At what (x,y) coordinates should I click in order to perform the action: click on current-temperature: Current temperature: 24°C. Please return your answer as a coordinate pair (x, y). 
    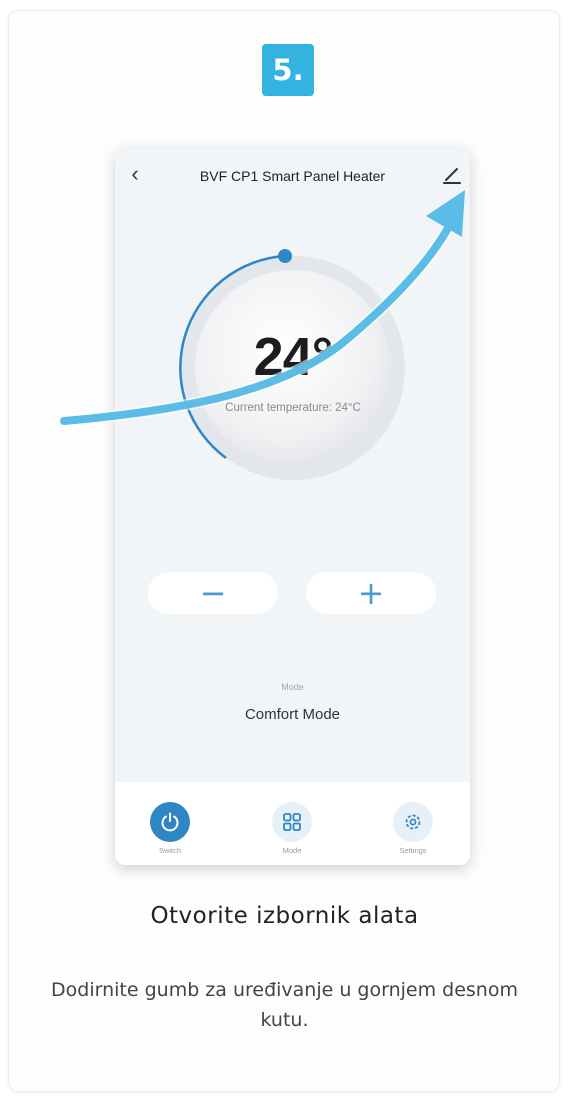
    Looking at the image, I should click on (293, 408).